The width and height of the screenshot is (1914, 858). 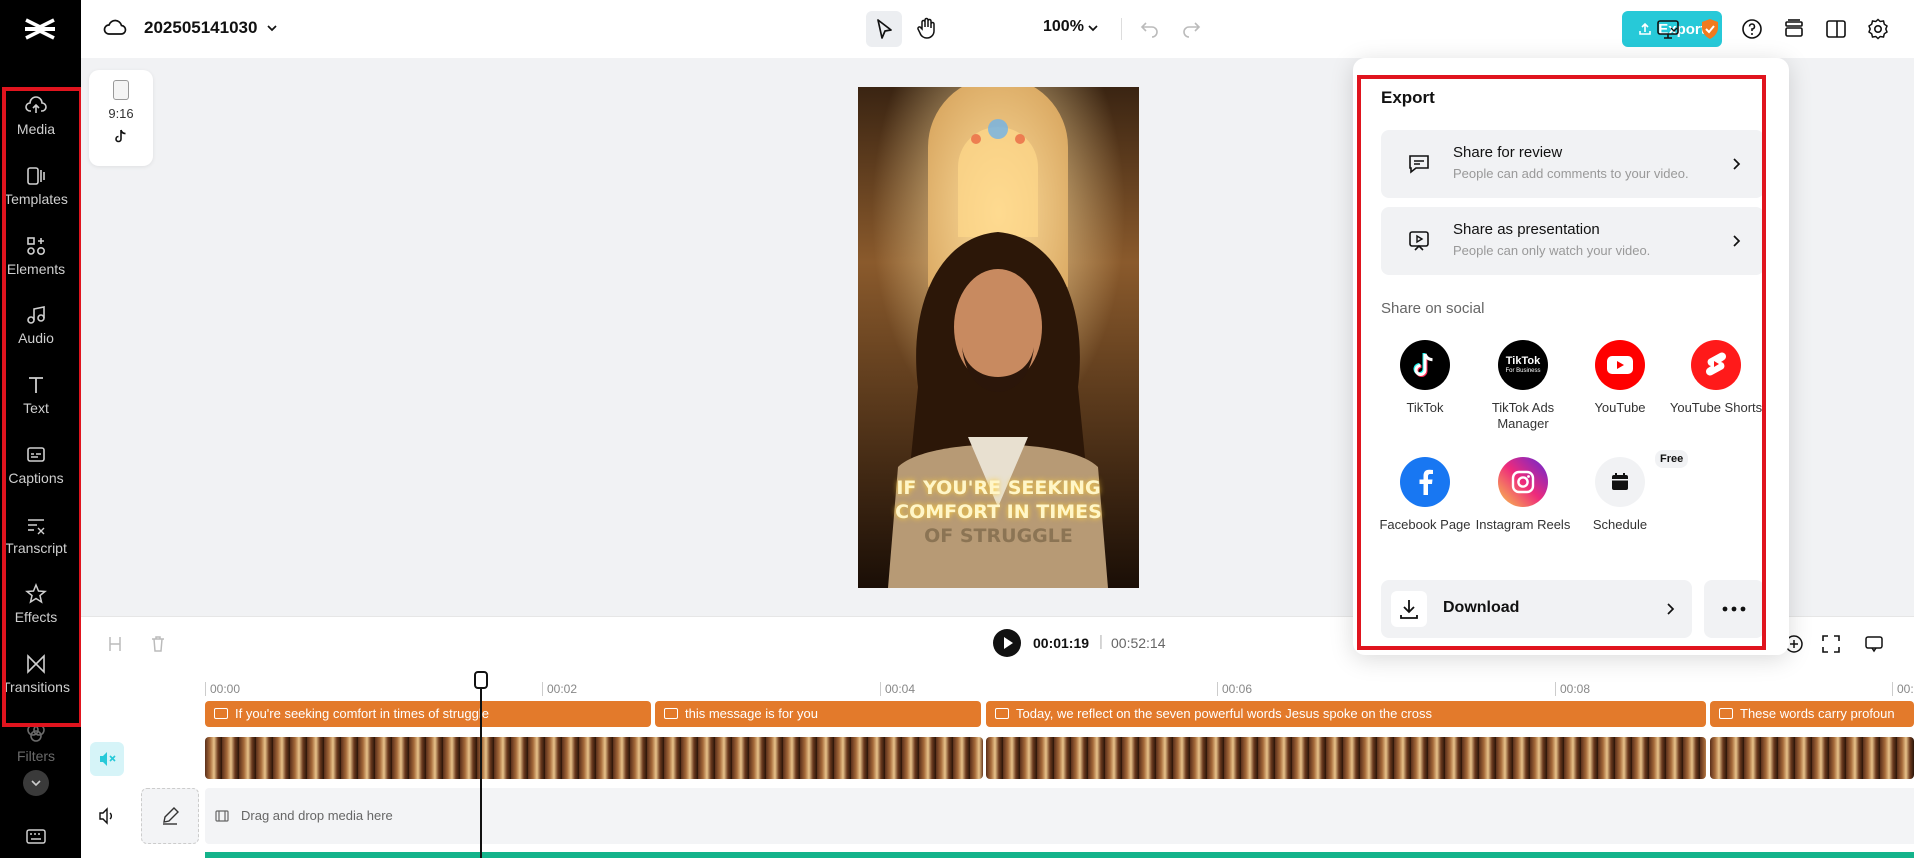 I want to click on caption-clip: These words carry profoun, so click(x=1812, y=714).